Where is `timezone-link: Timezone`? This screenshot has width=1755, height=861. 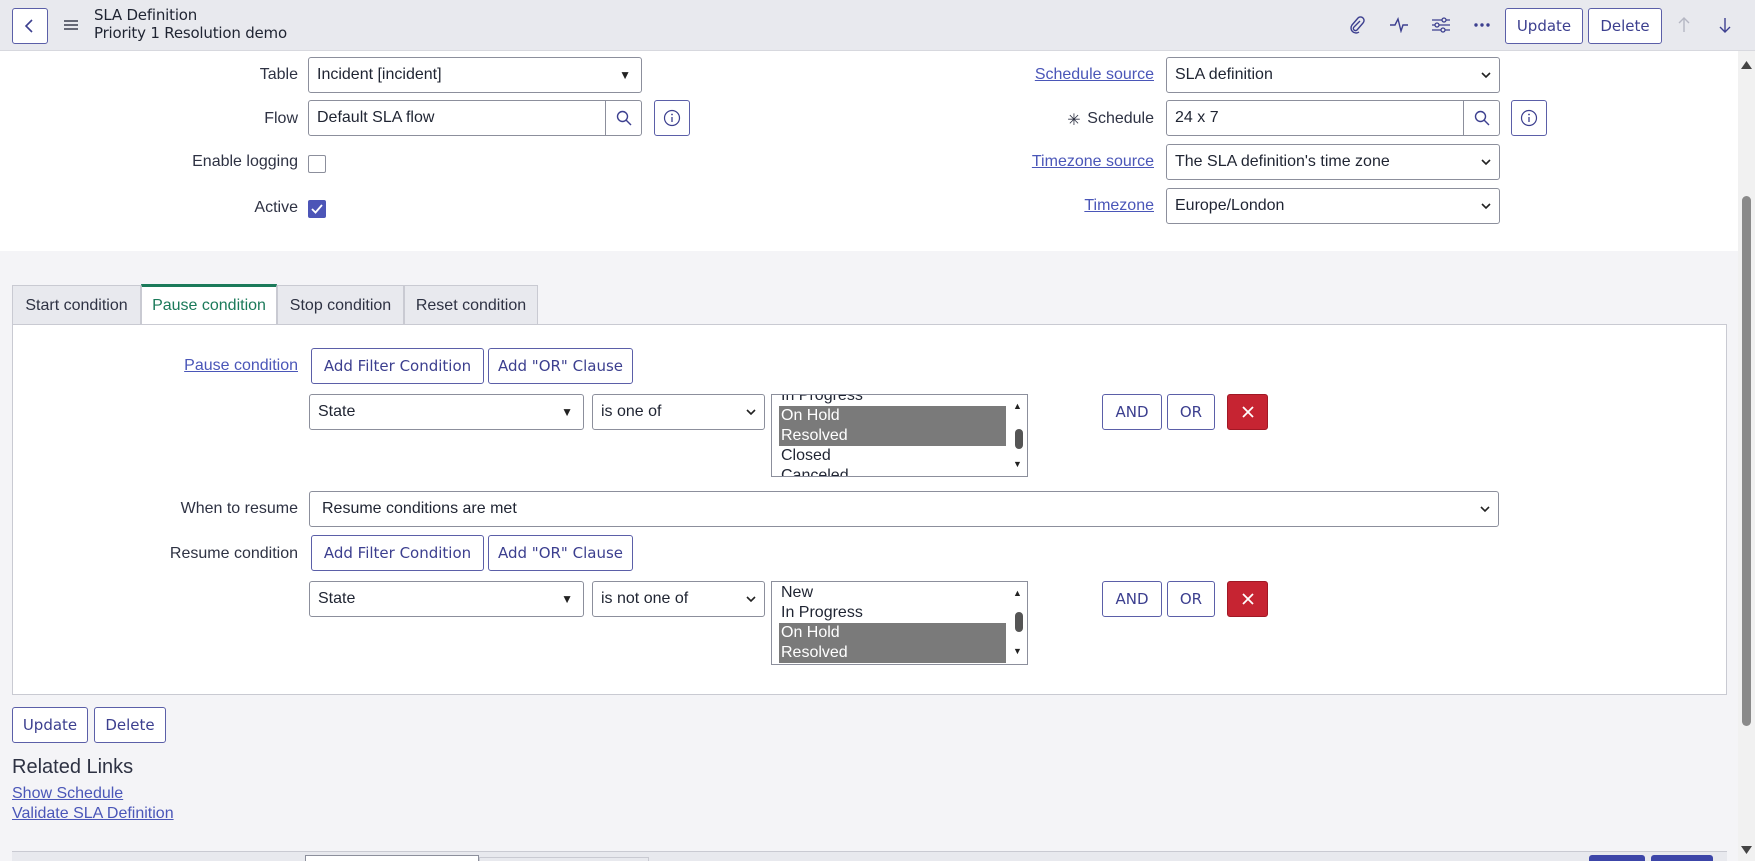 timezone-link: Timezone is located at coordinates (1077, 206).